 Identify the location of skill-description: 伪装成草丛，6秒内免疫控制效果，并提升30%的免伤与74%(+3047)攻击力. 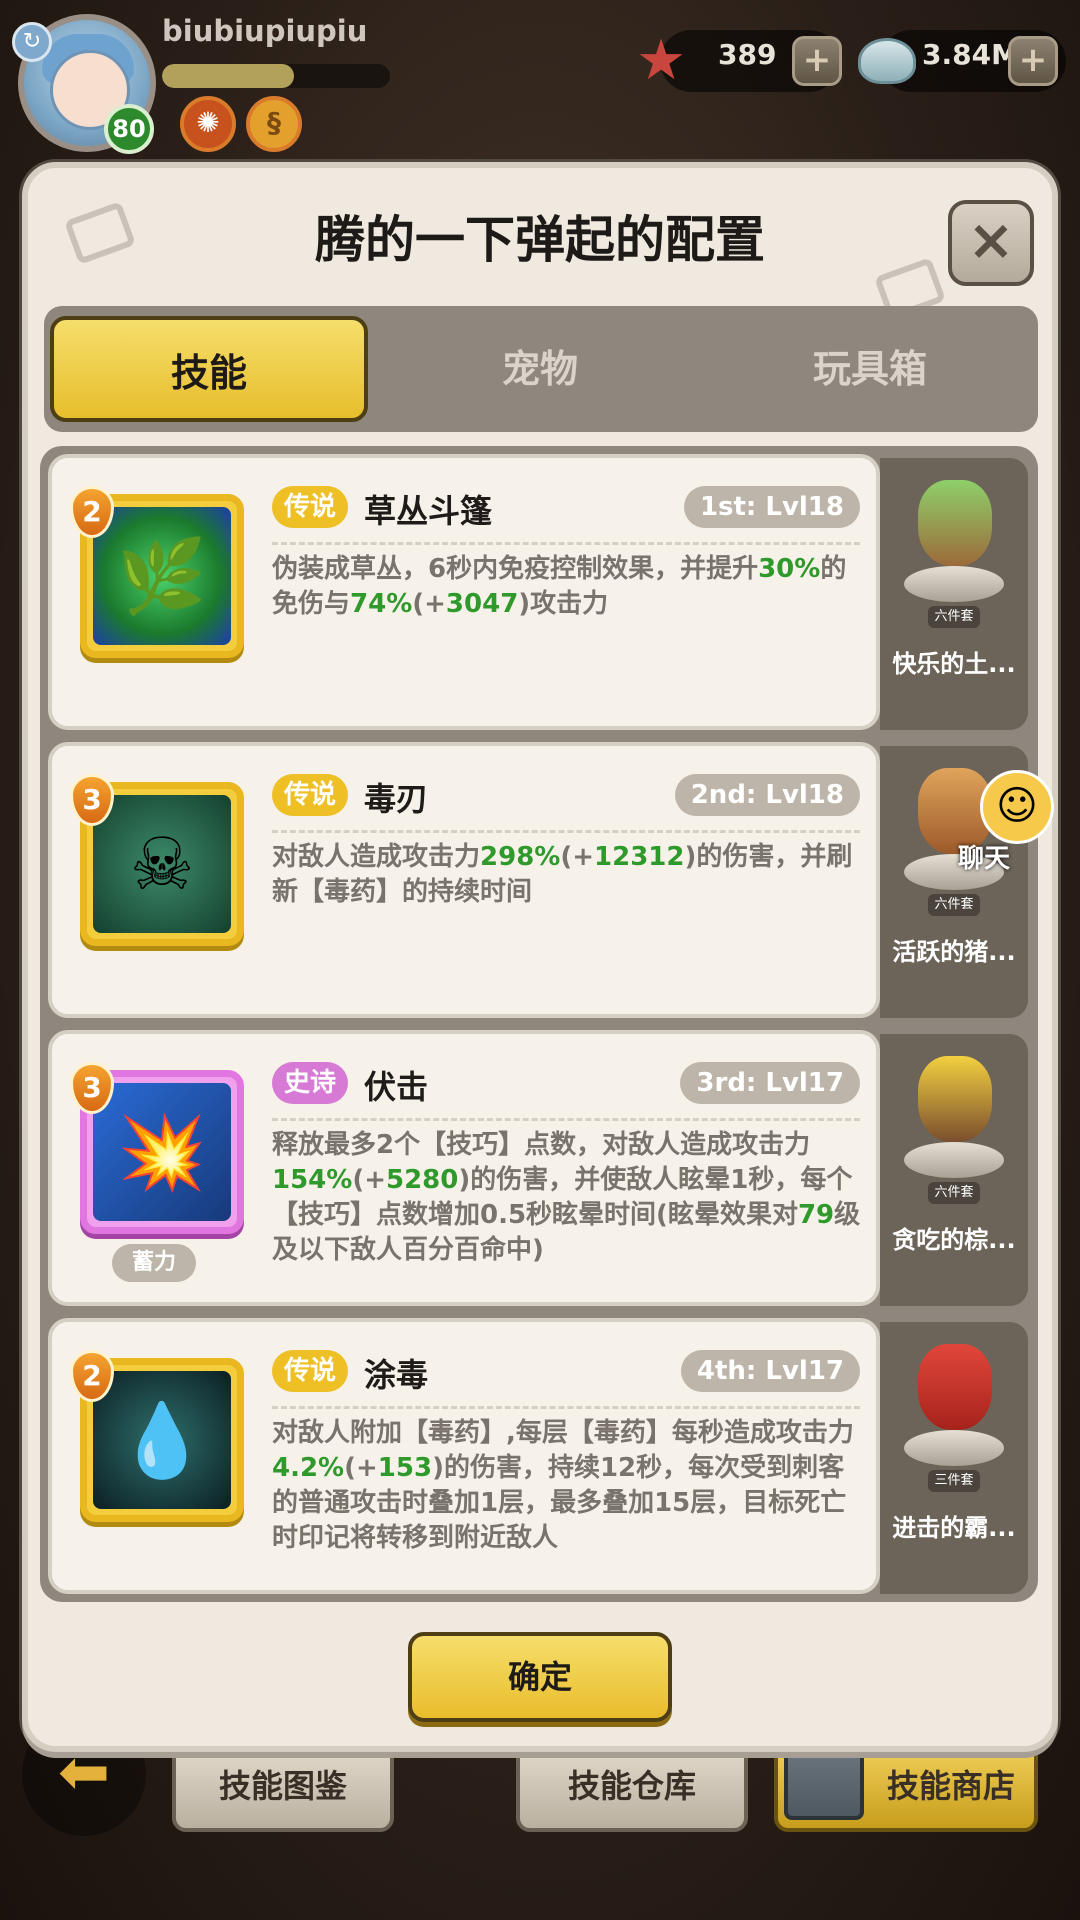
(567, 587).